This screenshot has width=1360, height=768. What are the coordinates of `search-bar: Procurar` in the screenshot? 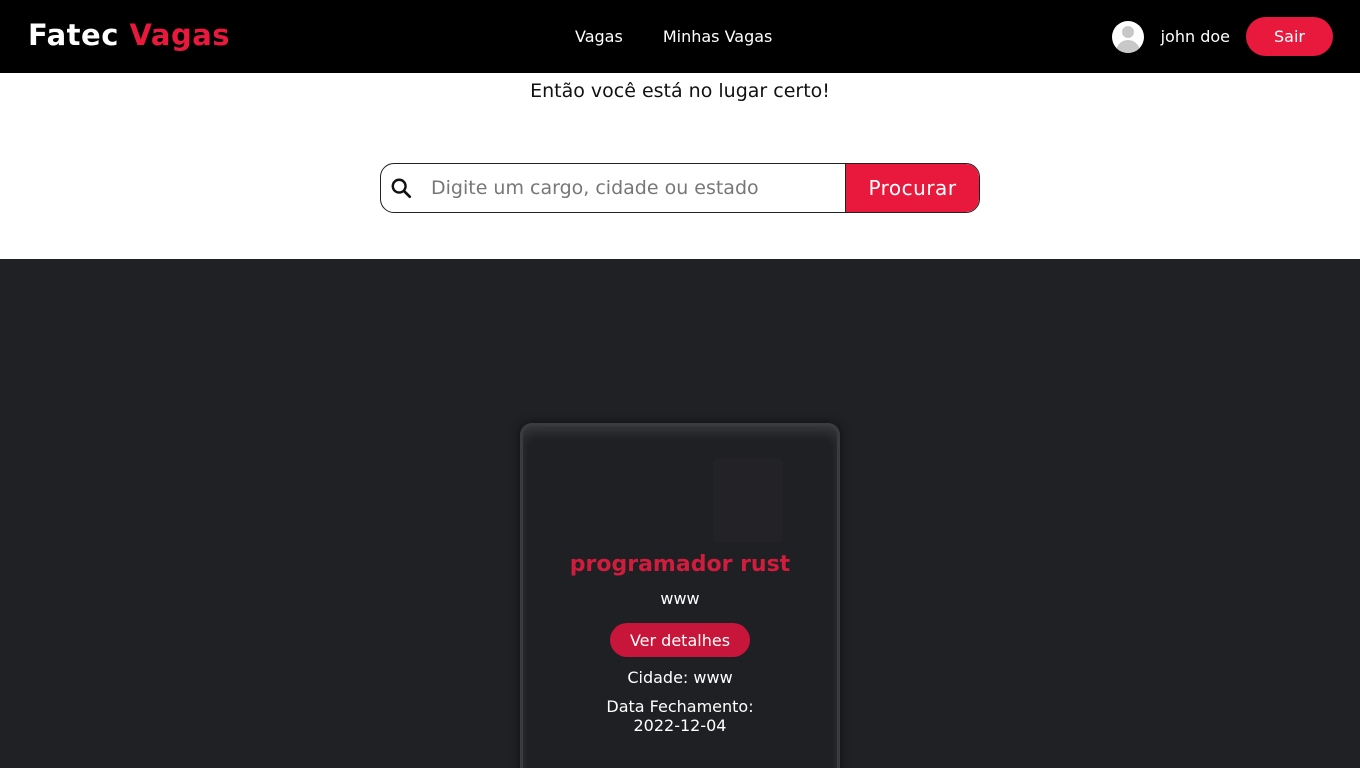 It's located at (680, 188).